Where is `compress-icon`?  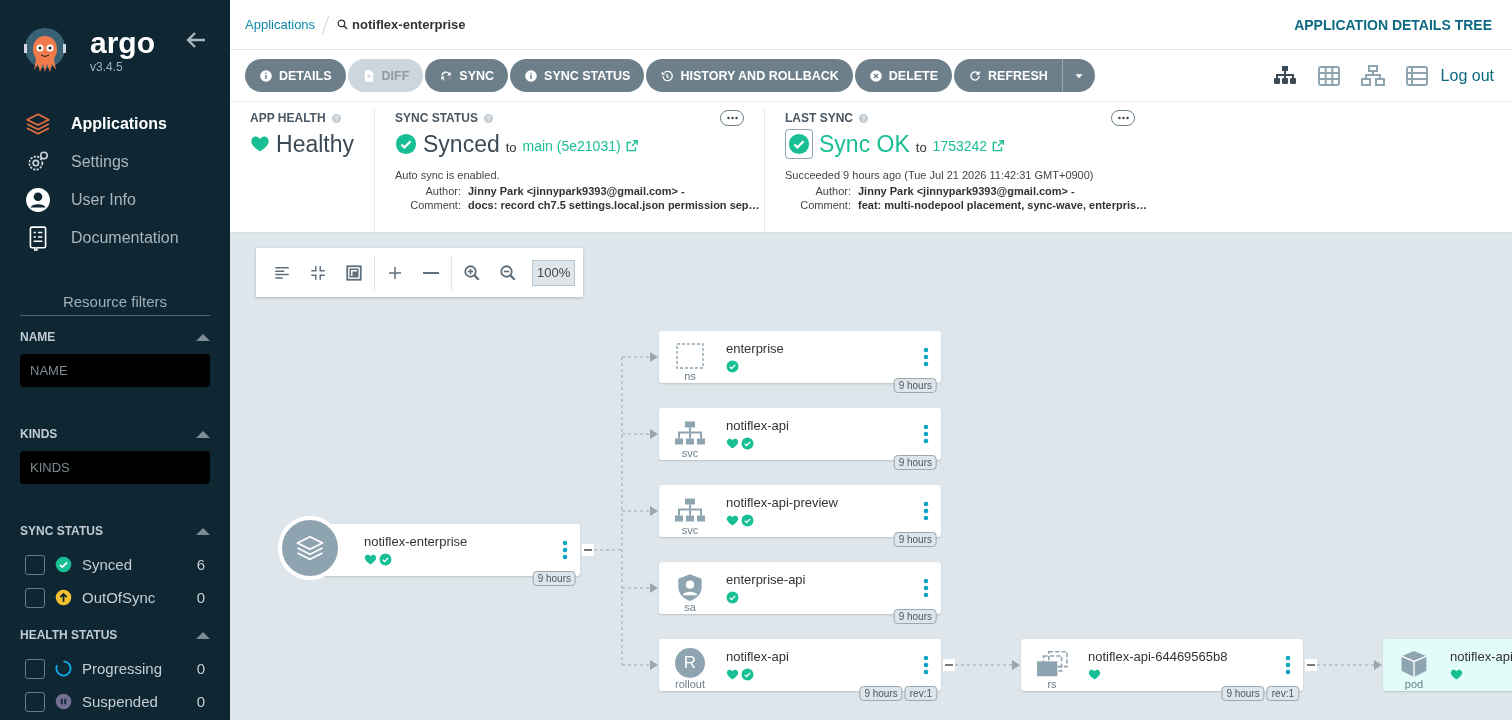 compress-icon is located at coordinates (318, 272).